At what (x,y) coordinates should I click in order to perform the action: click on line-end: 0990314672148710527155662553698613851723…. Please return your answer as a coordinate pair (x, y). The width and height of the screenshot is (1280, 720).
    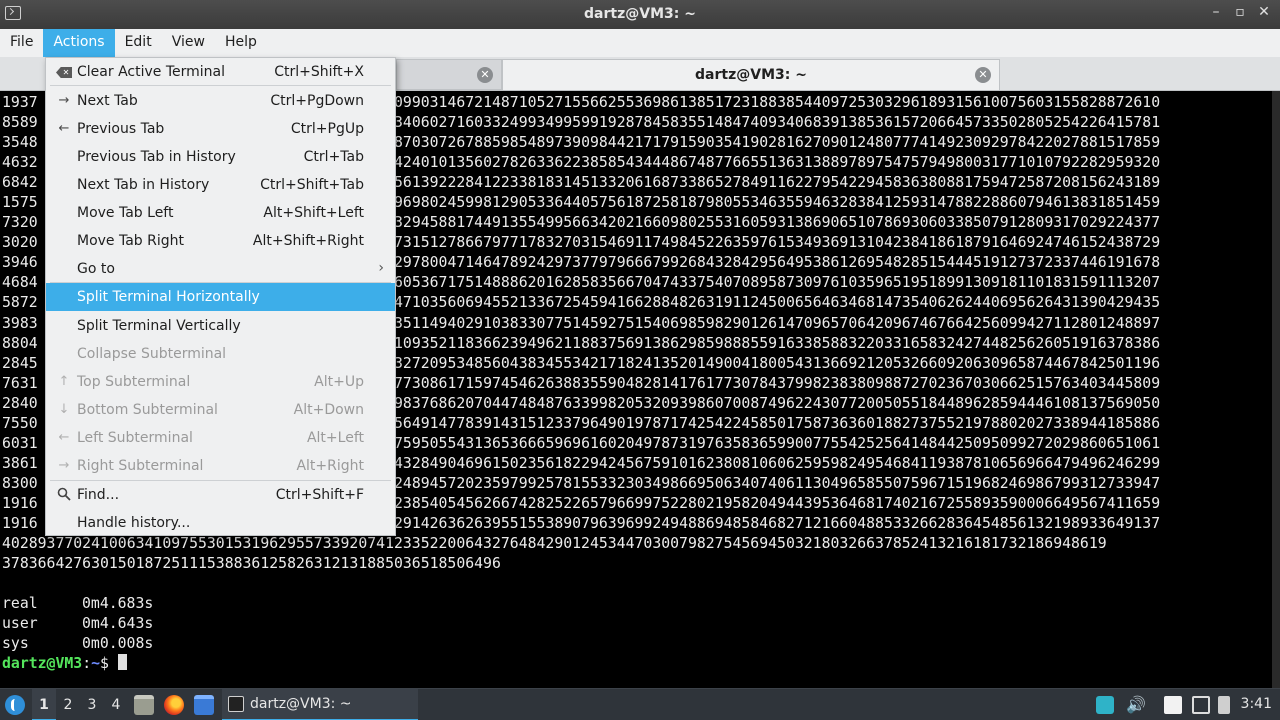
    Looking at the image, I should click on (777, 102).